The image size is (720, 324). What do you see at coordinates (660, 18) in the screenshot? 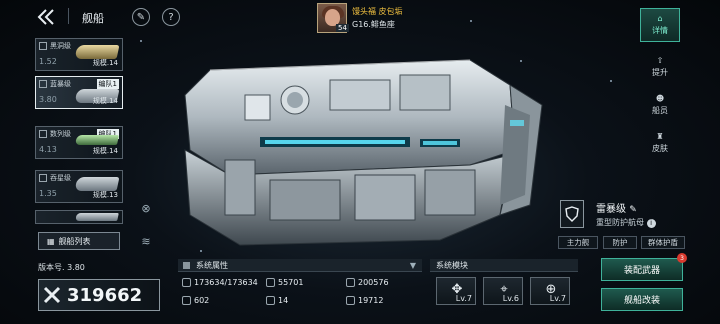
I see `detail-icon: ⌂` at bounding box center [660, 18].